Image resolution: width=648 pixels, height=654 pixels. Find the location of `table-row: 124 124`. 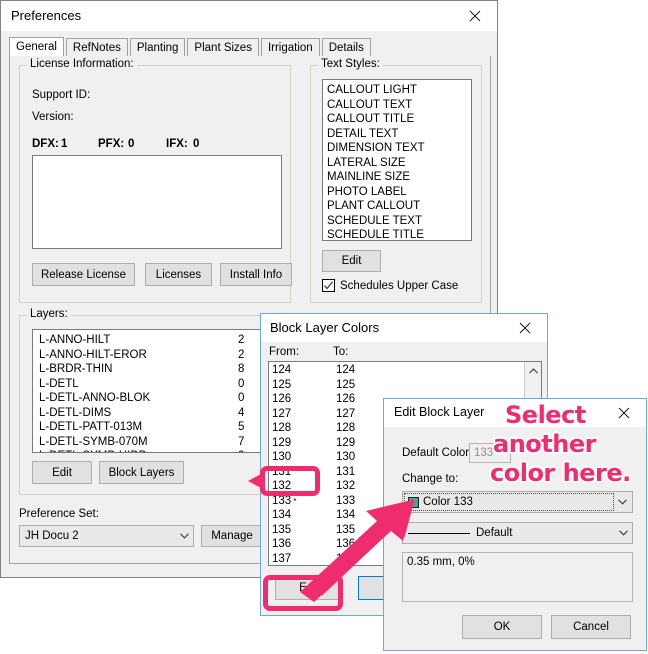

table-row: 124 124 is located at coordinates (397, 370).